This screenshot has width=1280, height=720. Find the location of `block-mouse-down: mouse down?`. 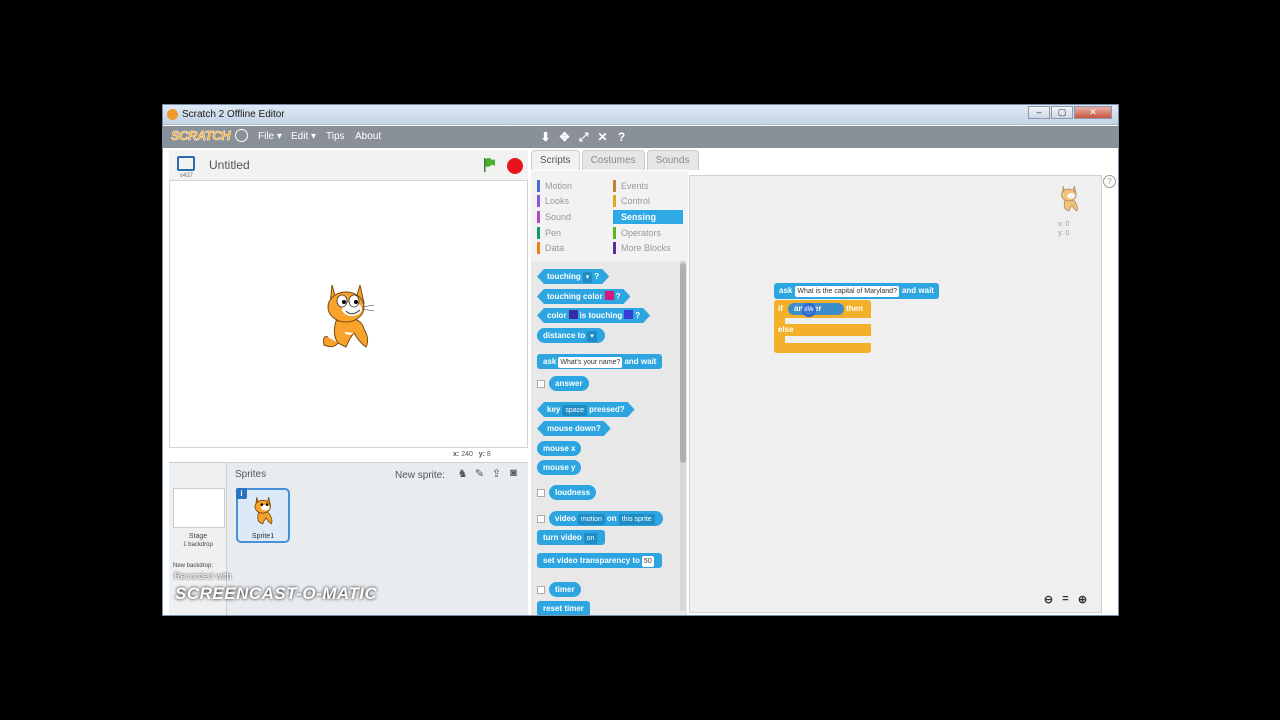

block-mouse-down: mouse down? is located at coordinates (574, 428).